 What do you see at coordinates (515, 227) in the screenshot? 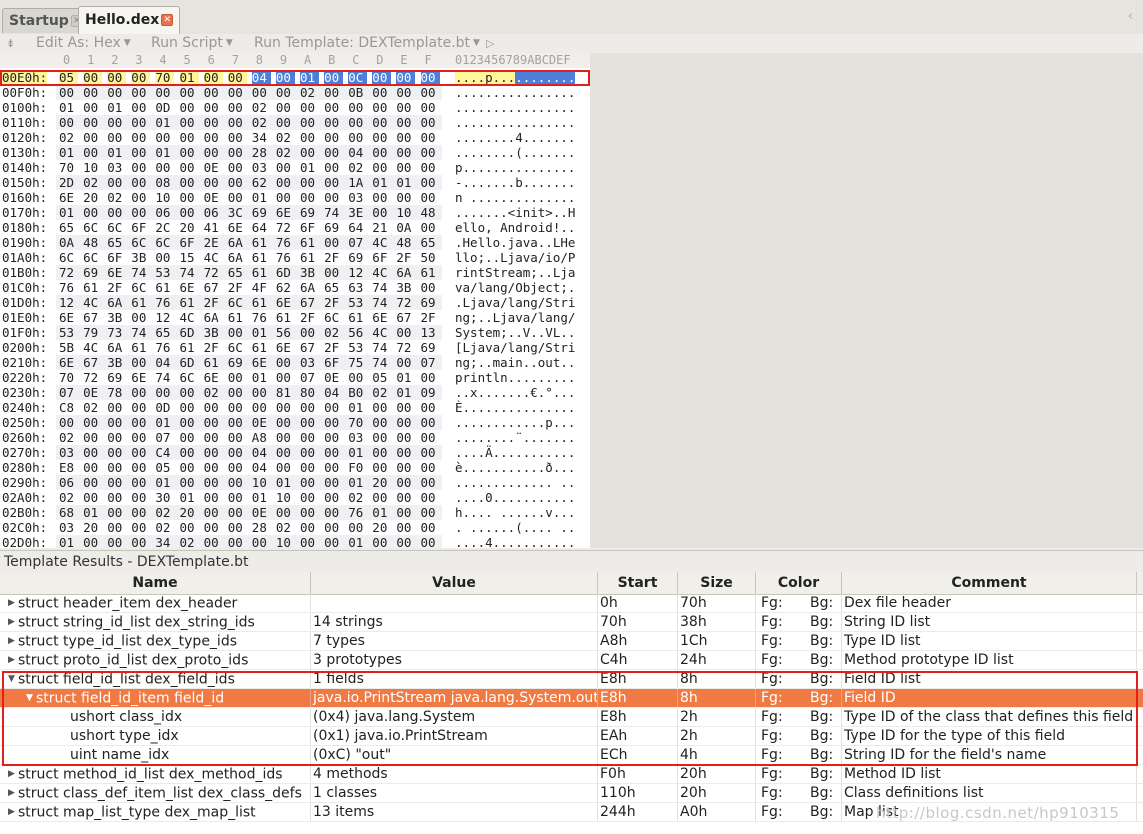
I see `ascii-text: ello, Android!..` at bounding box center [515, 227].